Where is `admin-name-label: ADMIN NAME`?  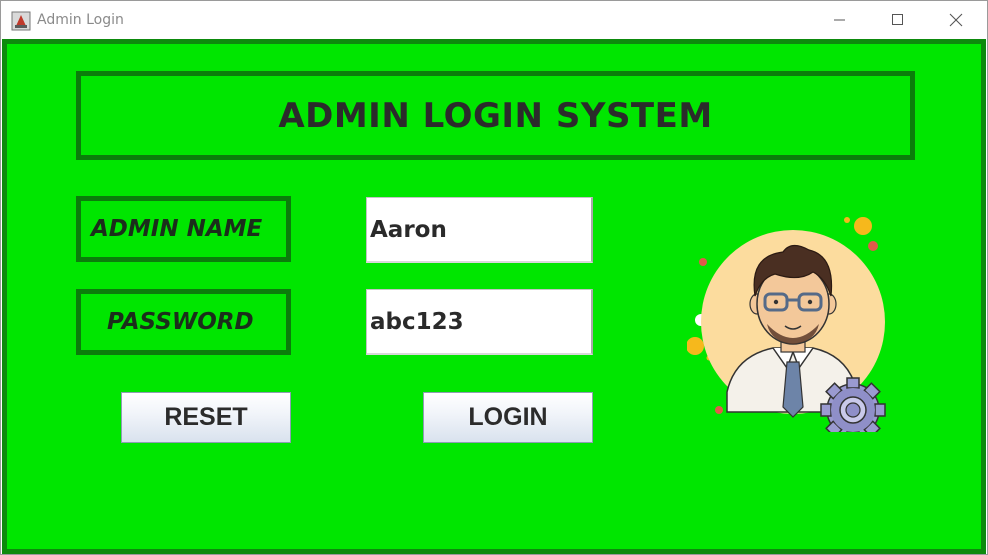
admin-name-label: ADMIN NAME is located at coordinates (177, 229).